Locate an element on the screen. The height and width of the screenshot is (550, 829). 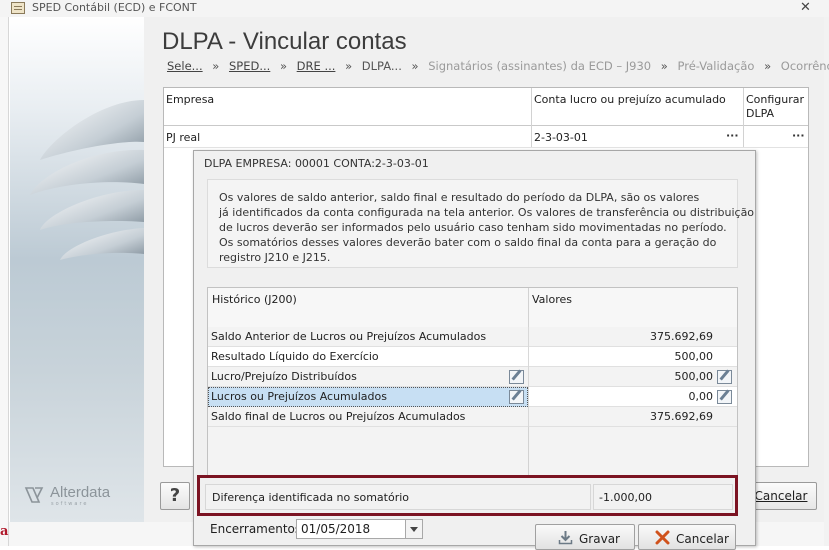
alterdata-logo-icon is located at coordinates (34, 495).